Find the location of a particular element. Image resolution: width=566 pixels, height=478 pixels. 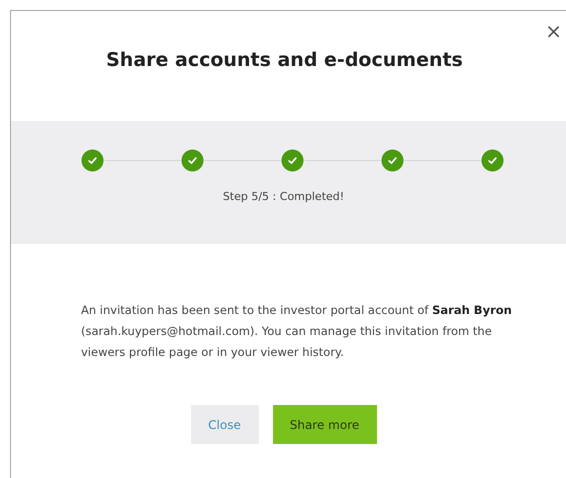

dialog-title: Share accounts and e-documents is located at coordinates (284, 60).